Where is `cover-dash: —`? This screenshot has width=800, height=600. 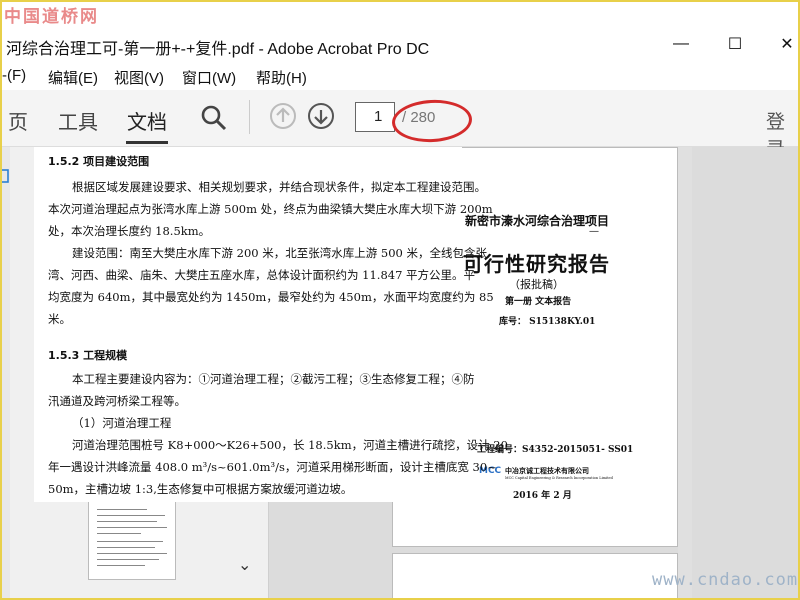
cover-dash: — is located at coordinates (594, 231).